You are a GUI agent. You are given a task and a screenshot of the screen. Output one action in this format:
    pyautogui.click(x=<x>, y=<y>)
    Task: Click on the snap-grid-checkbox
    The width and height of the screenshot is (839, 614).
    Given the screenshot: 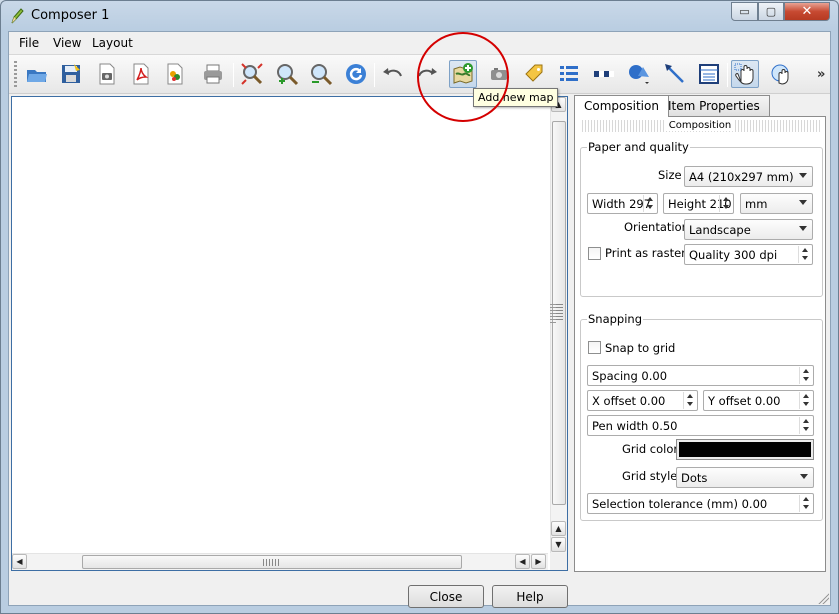 What is the action you would take?
    pyautogui.click(x=594, y=347)
    